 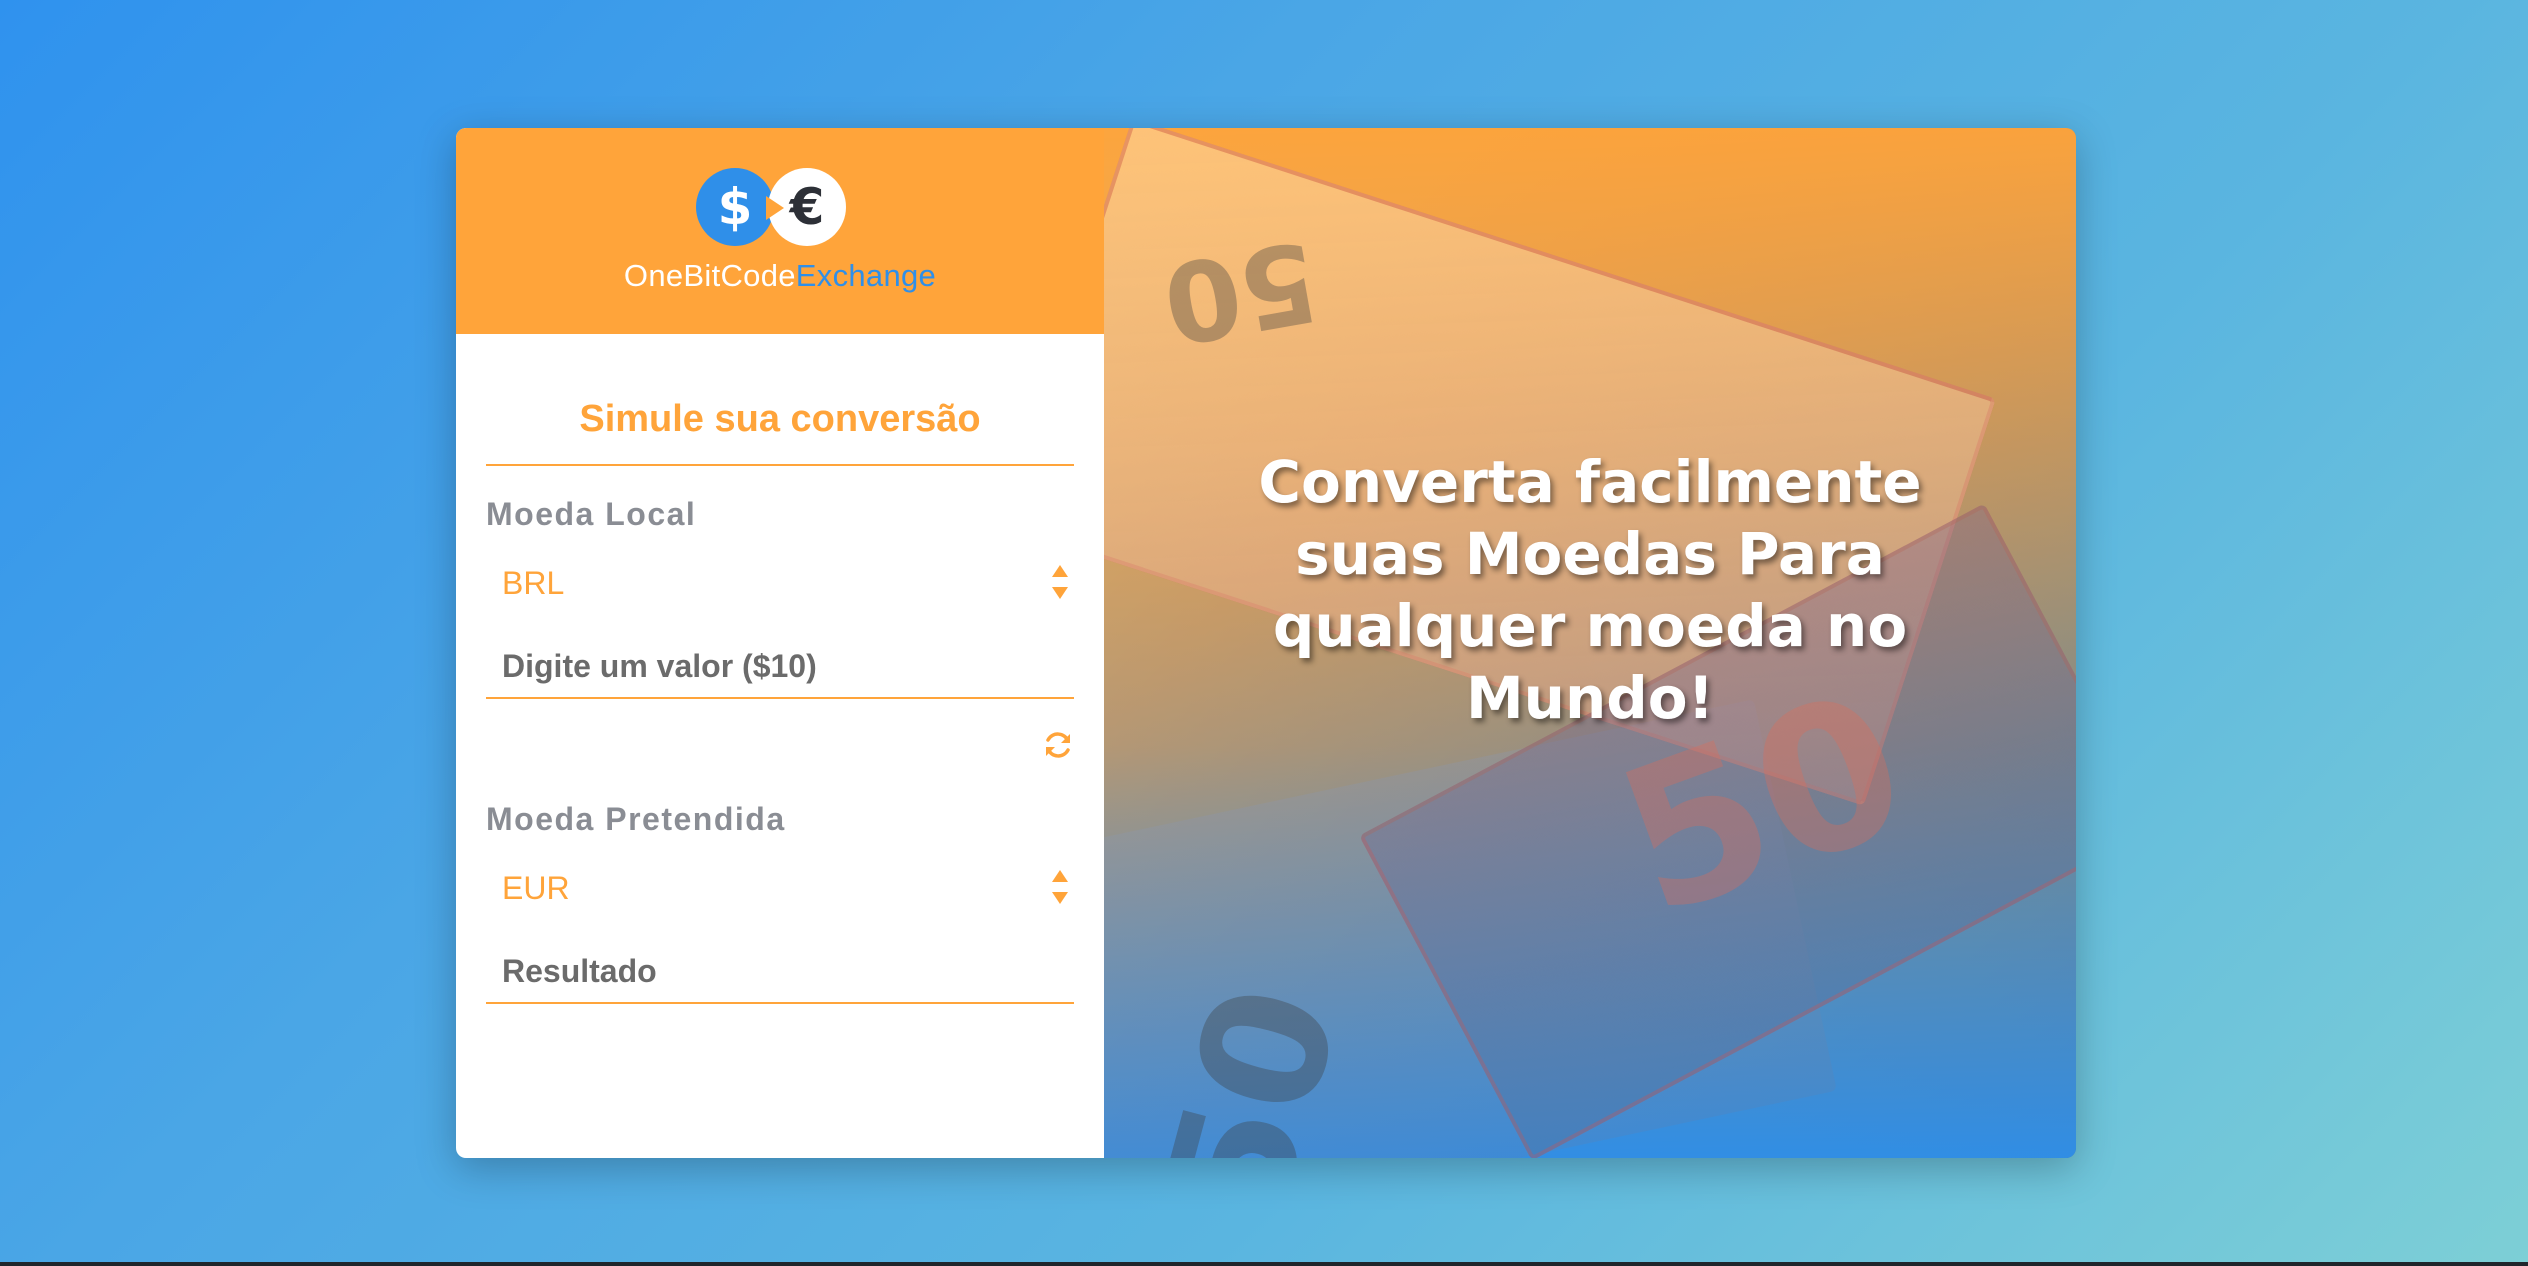 I want to click on amount-input, so click(x=780, y=657).